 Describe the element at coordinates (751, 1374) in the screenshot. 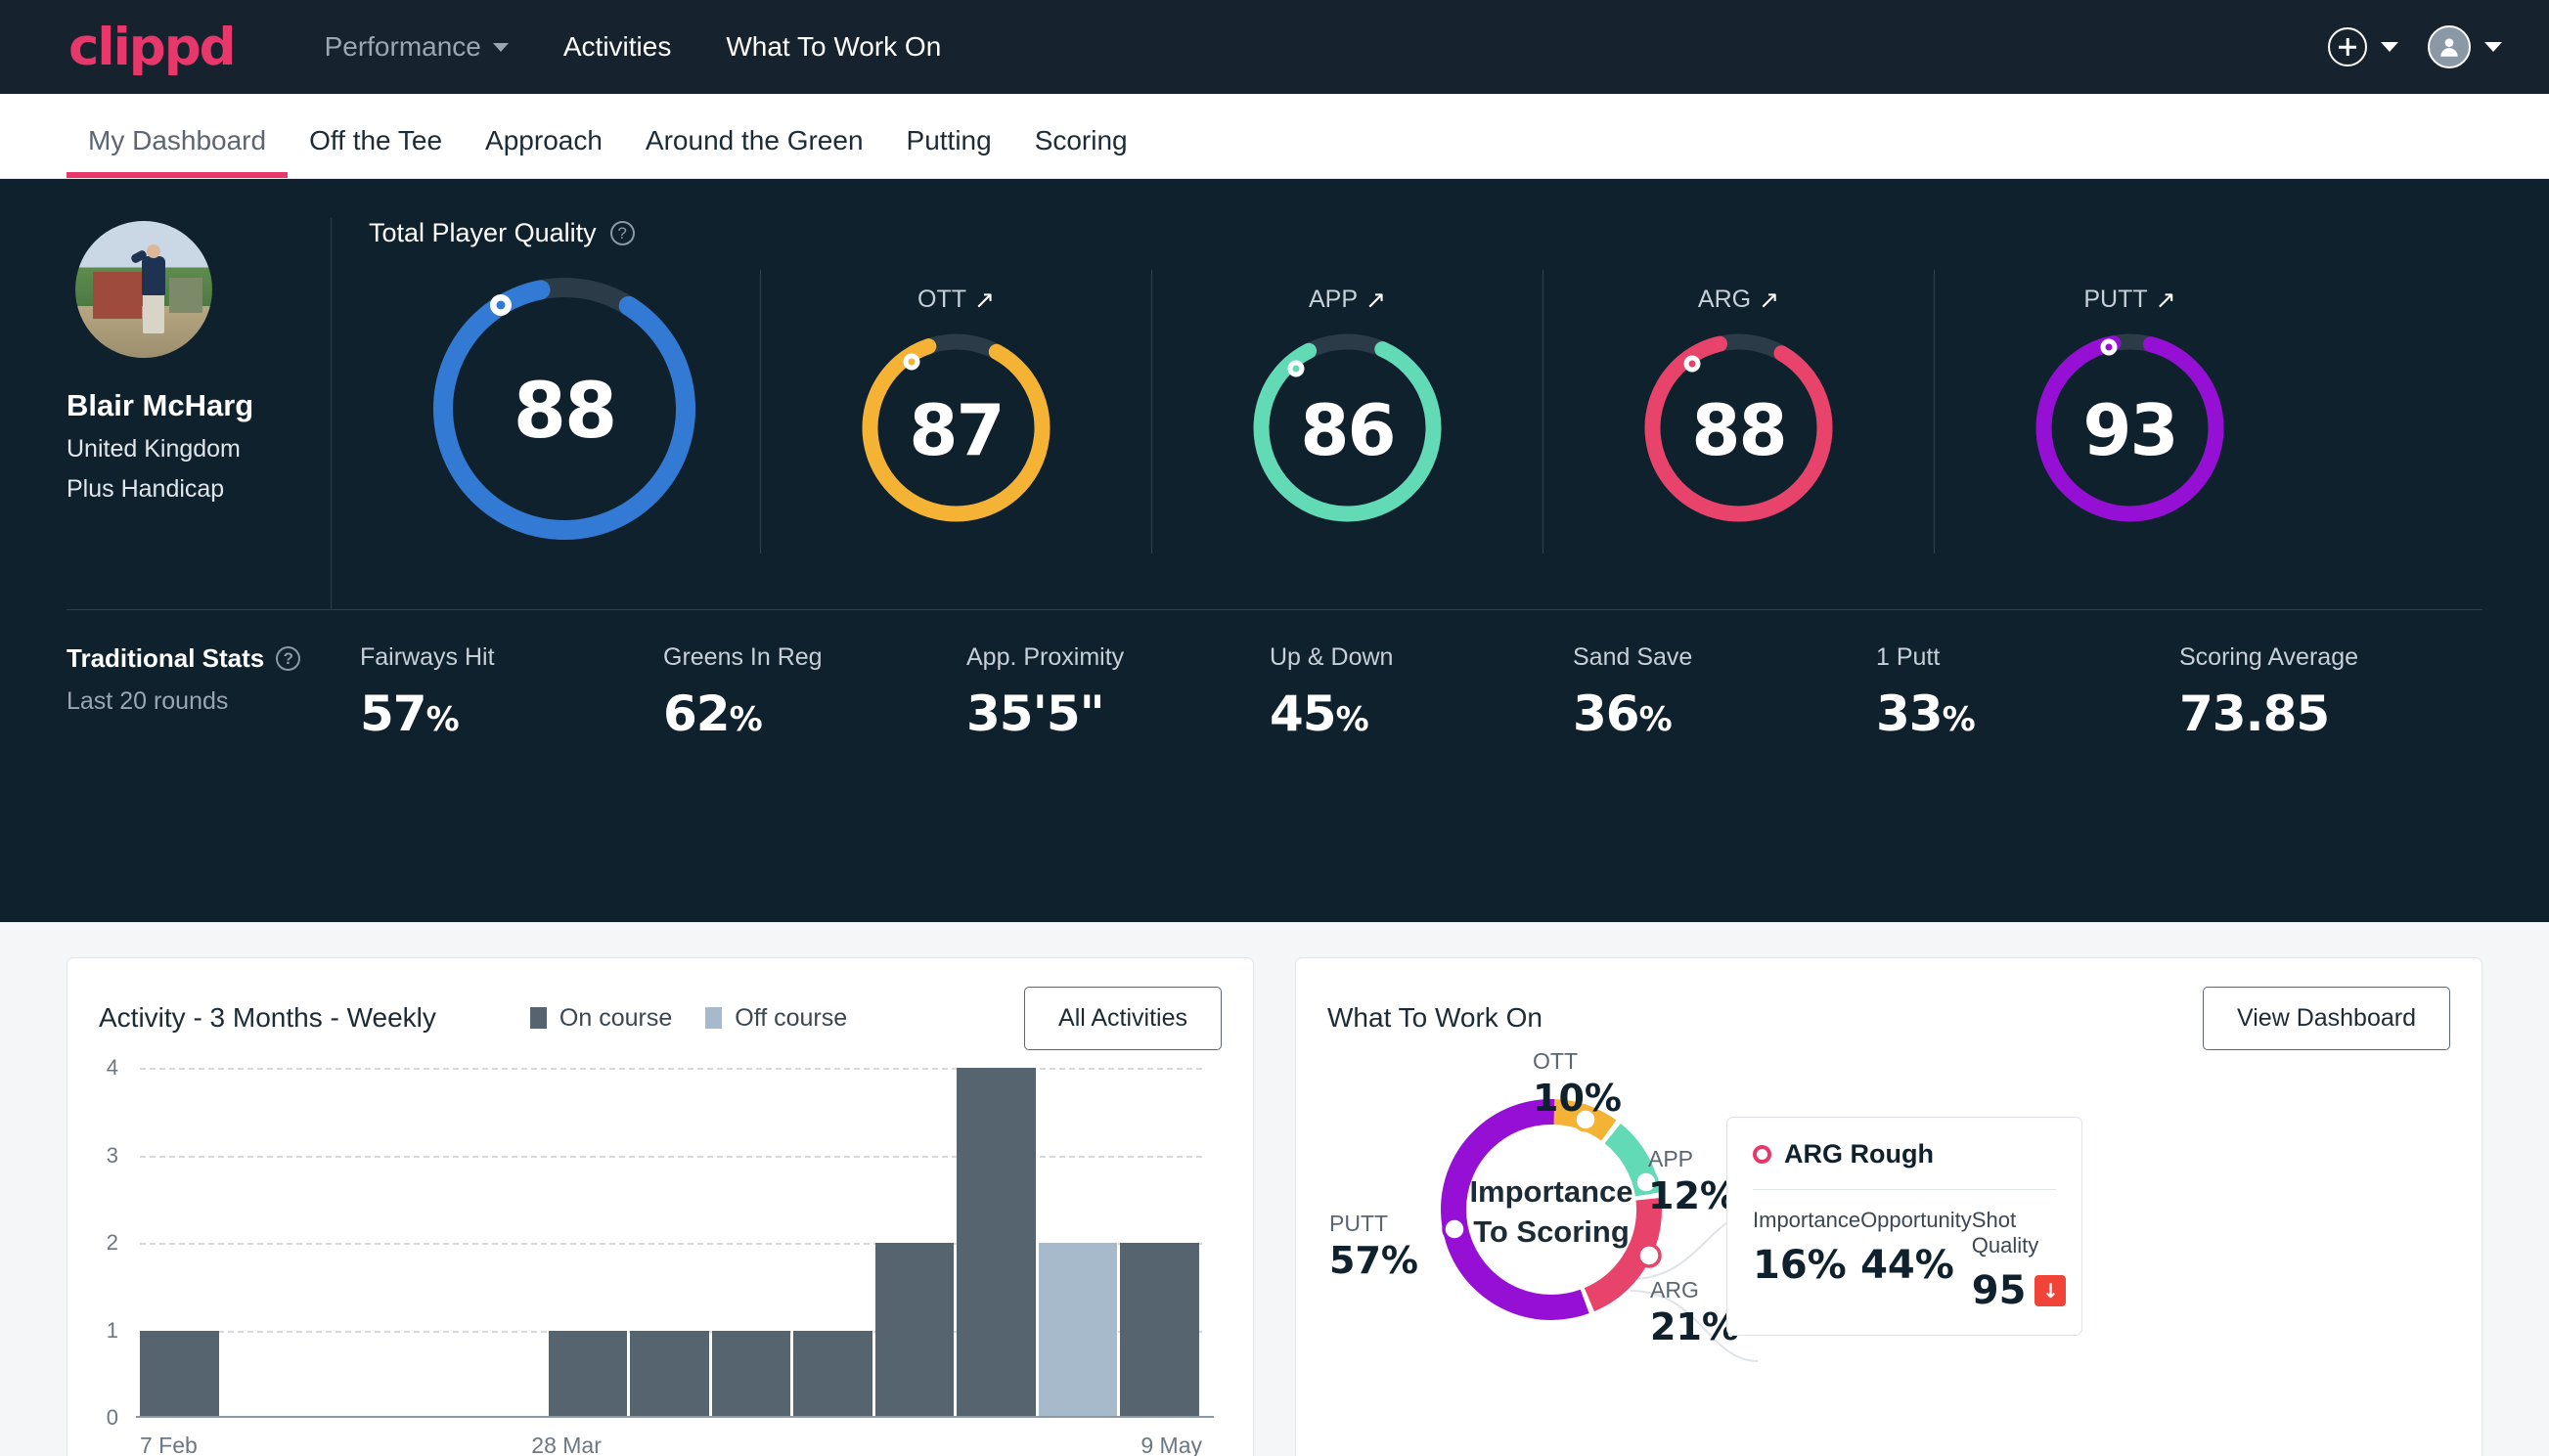

I see `bar-w8` at that location.